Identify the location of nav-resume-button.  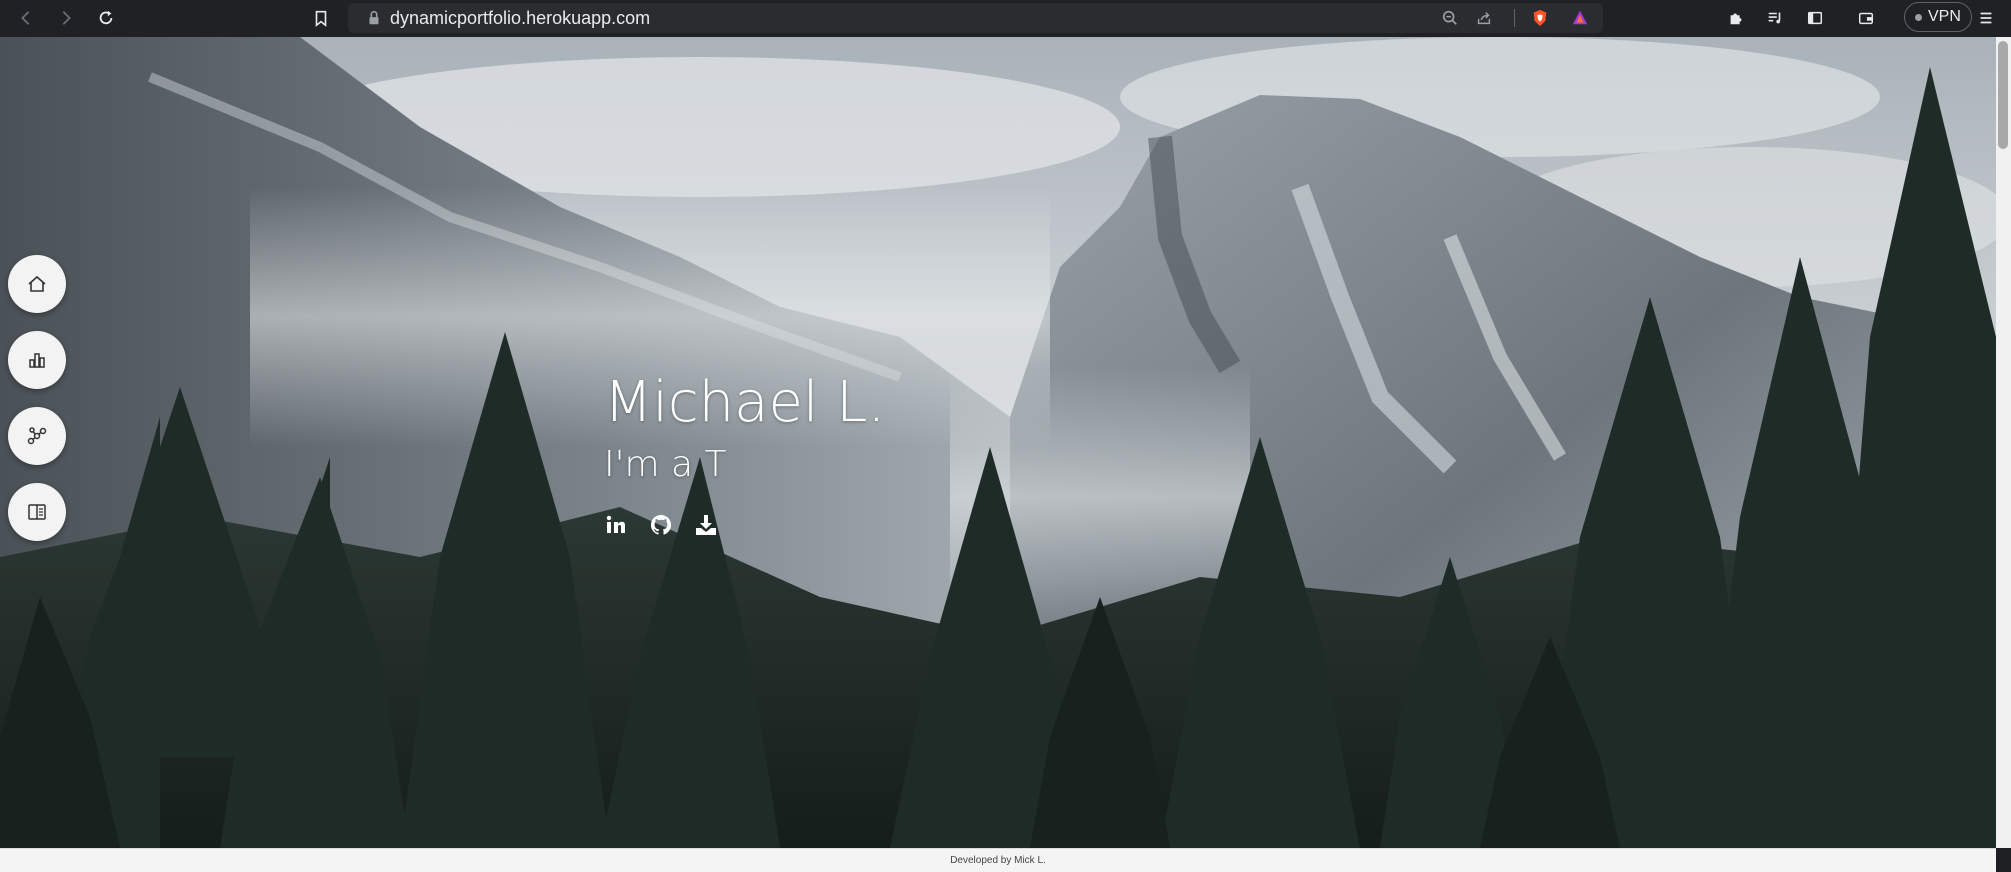
(37, 512).